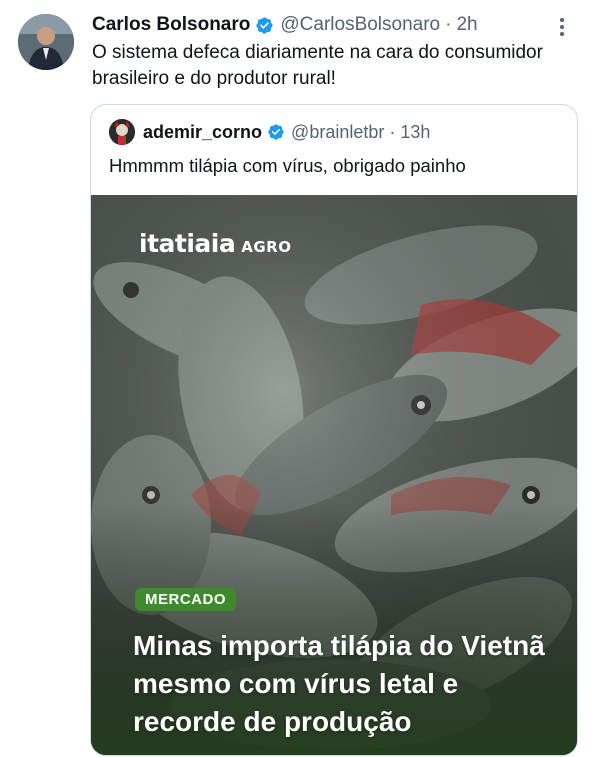 The image size is (591, 757). Describe the element at coordinates (187, 243) in the screenshot. I see `brand-name: itatiaia` at that location.